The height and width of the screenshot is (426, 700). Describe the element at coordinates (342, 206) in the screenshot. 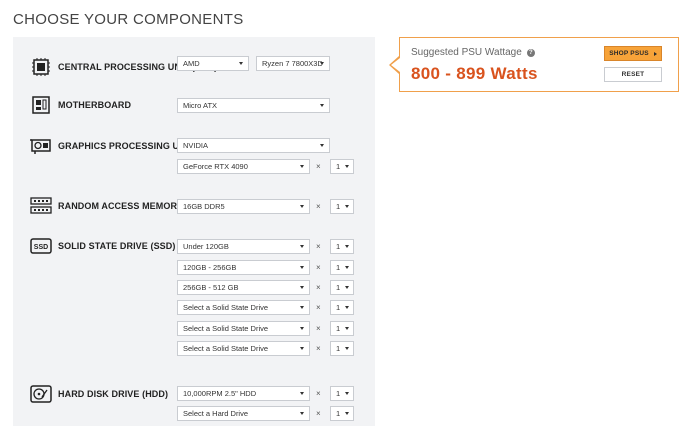

I see `ram-qty-select: 1` at that location.